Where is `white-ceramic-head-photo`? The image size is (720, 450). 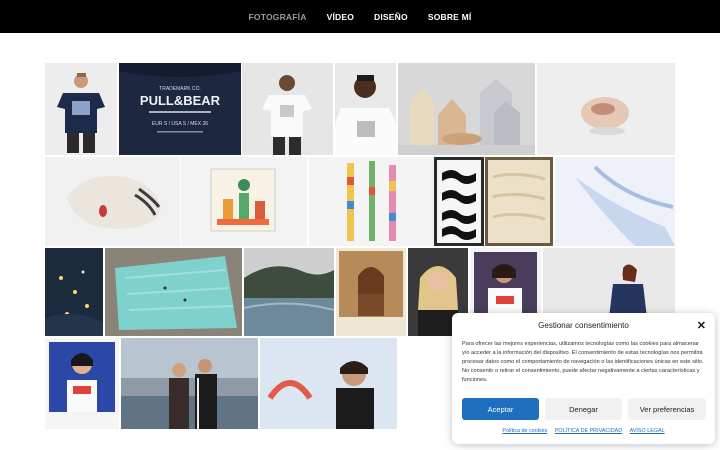 white-ceramic-head-photo is located at coordinates (112, 201).